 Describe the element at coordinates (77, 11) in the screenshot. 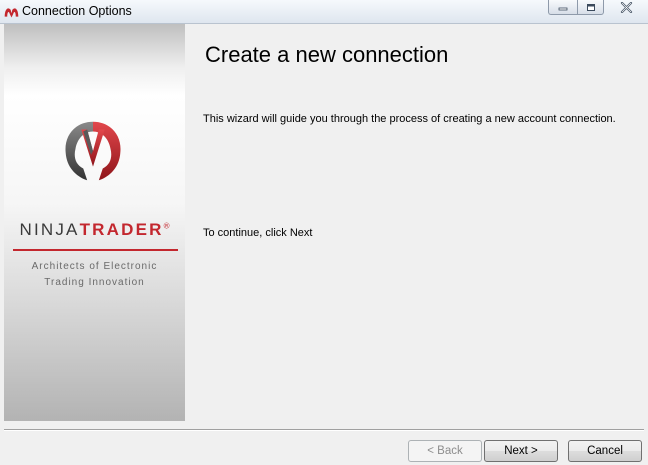

I see `window-title: Connection Options` at that location.